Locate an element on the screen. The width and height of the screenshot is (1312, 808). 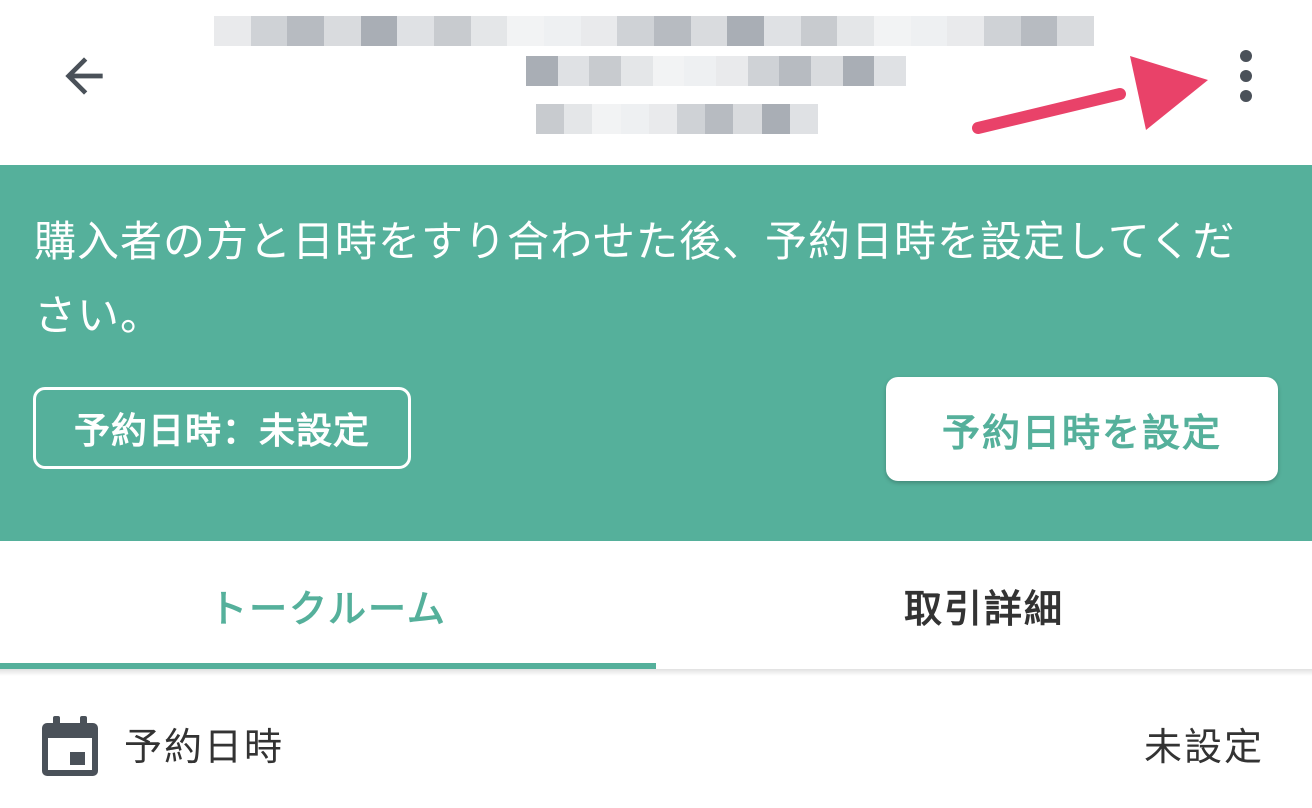
reservation-row: 予約日時 未設定 is located at coordinates (656, 749).